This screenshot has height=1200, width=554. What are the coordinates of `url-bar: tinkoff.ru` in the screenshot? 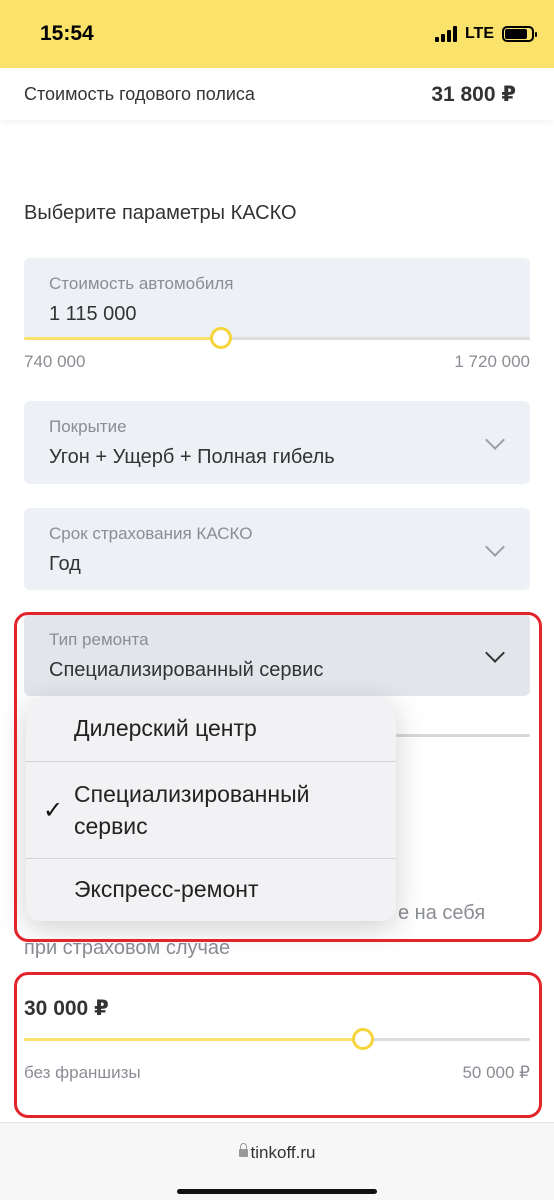 It's located at (277, 1153).